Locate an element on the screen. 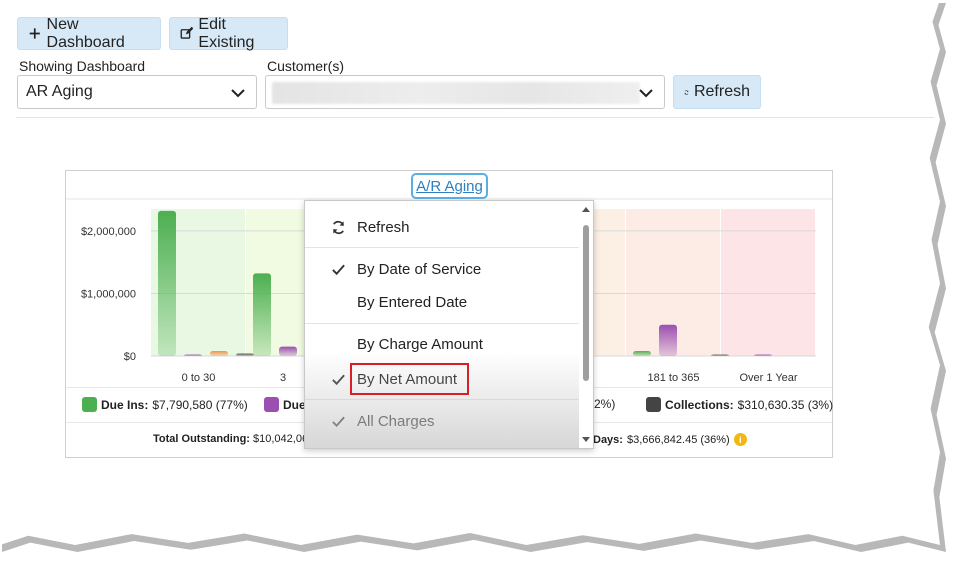 This screenshot has width=963, height=577. menu-item-label: By Date of Service is located at coordinates (419, 269).